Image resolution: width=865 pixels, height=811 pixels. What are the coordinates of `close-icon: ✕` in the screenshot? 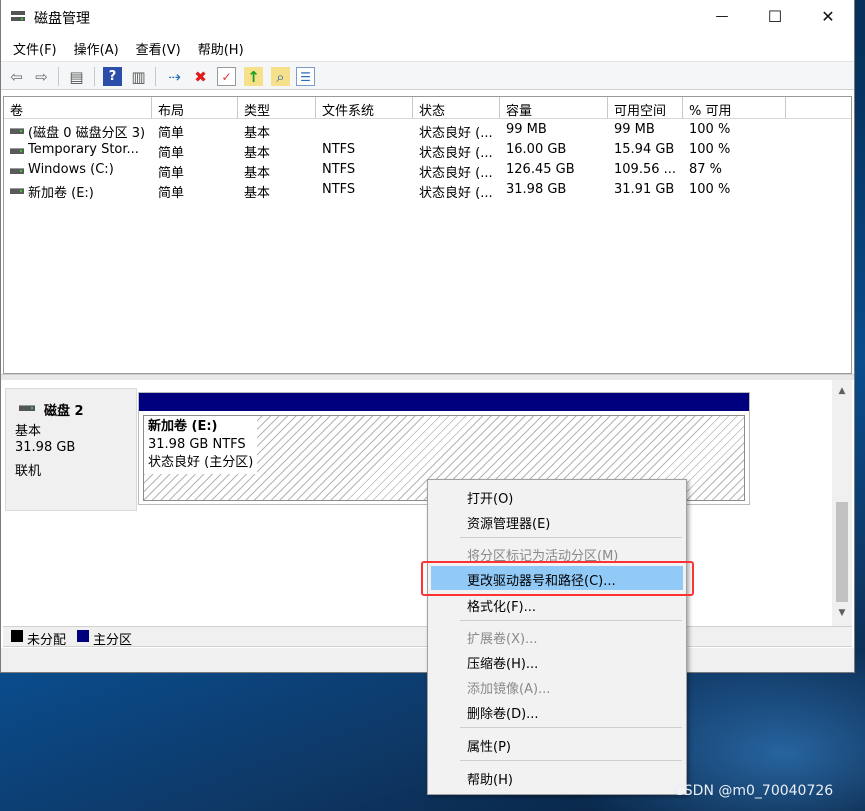 It's located at (828, 16).